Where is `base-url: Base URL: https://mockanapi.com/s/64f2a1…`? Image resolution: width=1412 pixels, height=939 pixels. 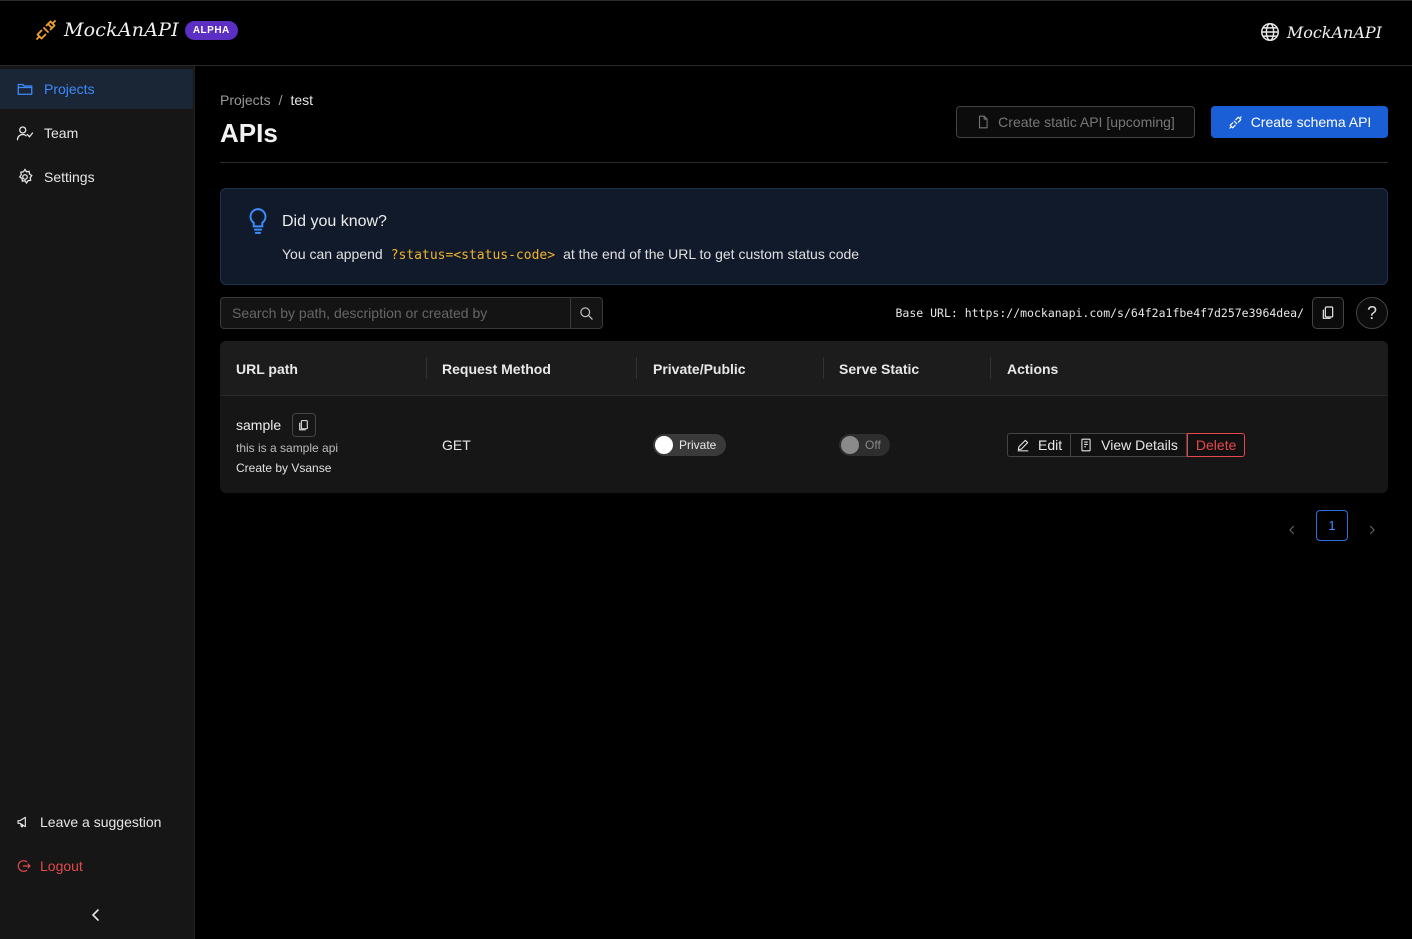
base-url: Base URL: https://mockanapi.com/s/64f2a1… is located at coordinates (1099, 313).